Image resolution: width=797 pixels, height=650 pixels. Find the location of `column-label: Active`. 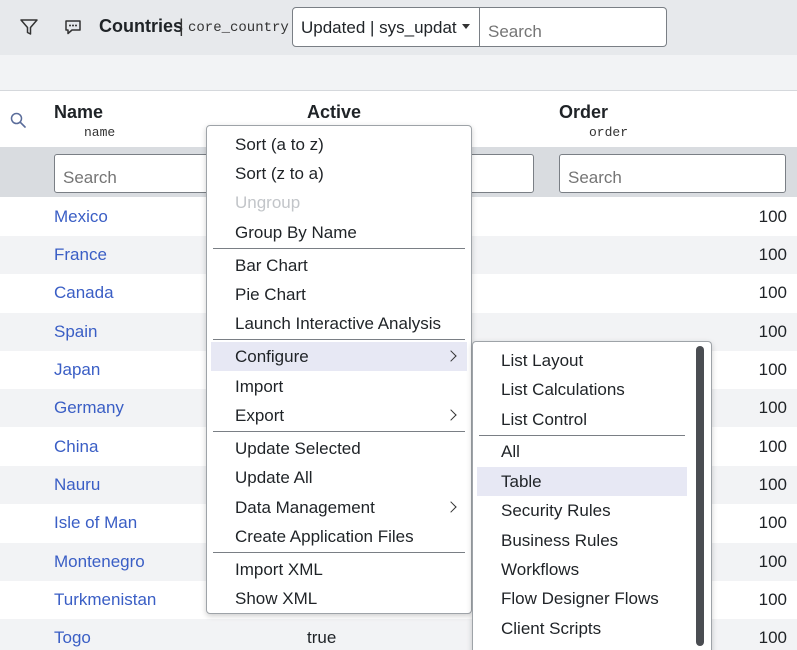

column-label: Active is located at coordinates (334, 112).